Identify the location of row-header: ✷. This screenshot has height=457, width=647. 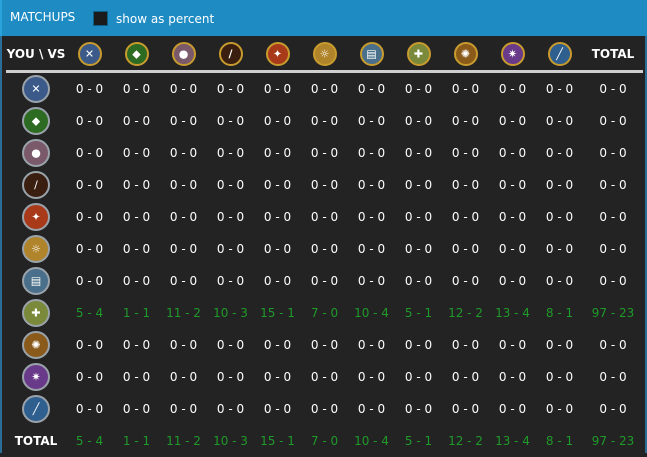
(36, 377).